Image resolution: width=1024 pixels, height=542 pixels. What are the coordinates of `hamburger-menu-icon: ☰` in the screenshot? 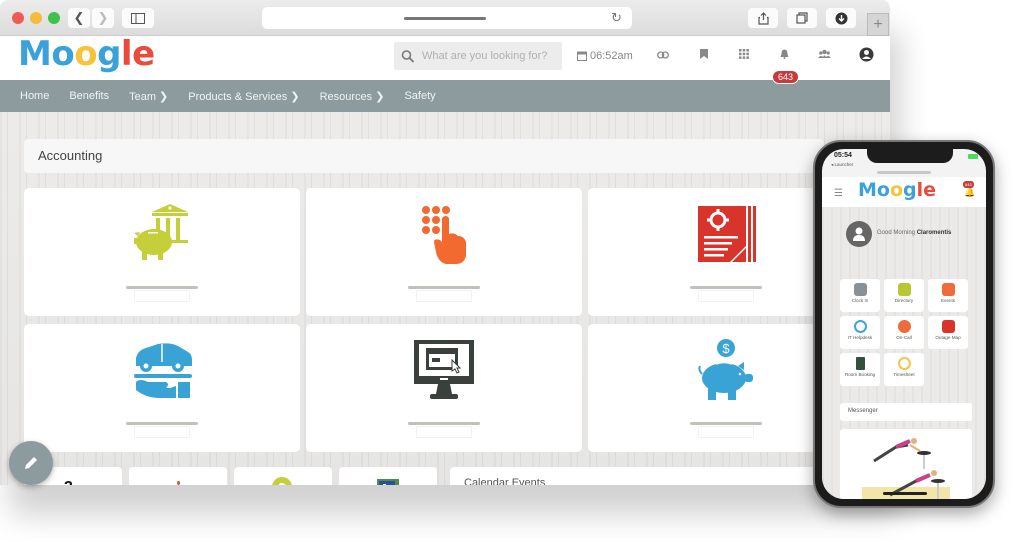 It's located at (838, 193).